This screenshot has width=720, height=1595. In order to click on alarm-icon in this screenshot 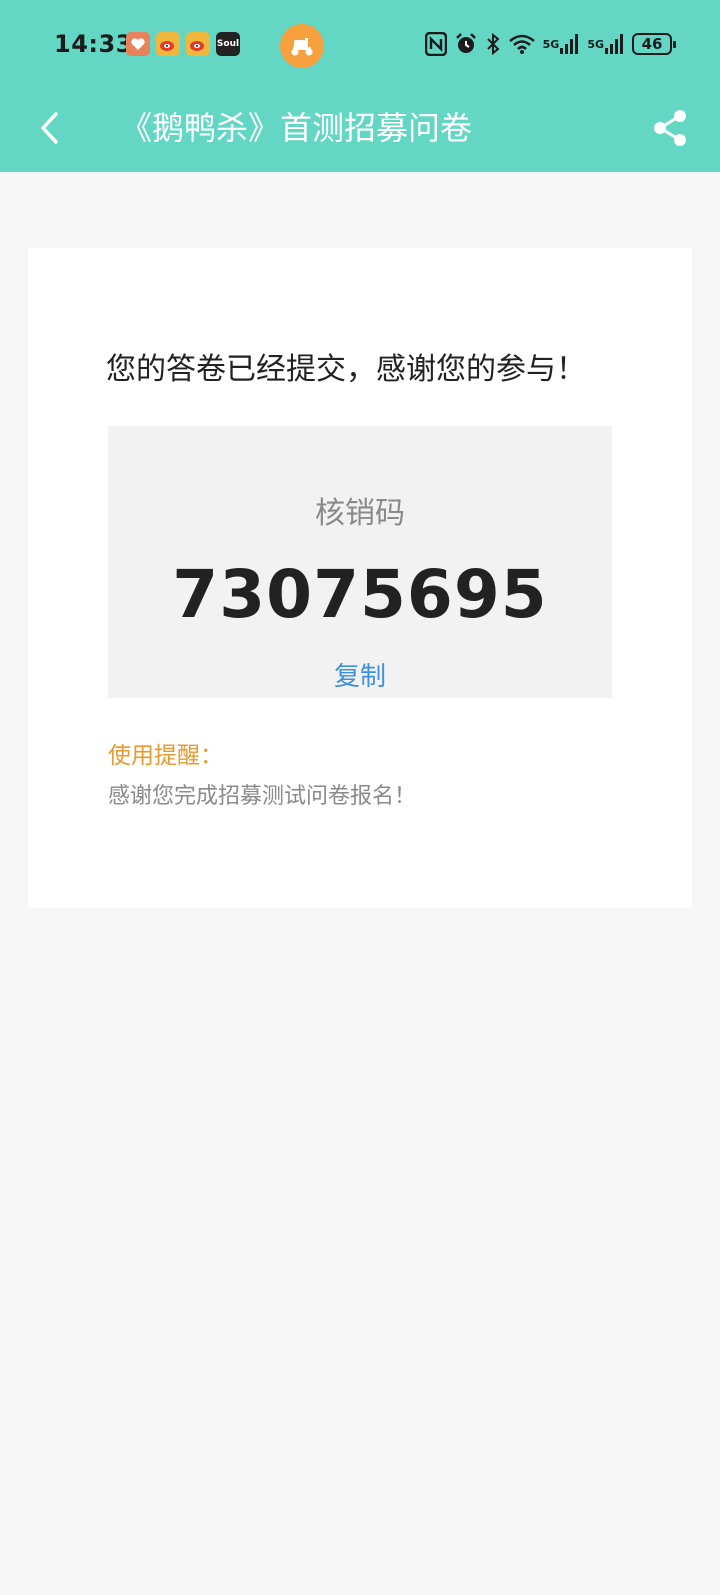, I will do `click(466, 44)`.